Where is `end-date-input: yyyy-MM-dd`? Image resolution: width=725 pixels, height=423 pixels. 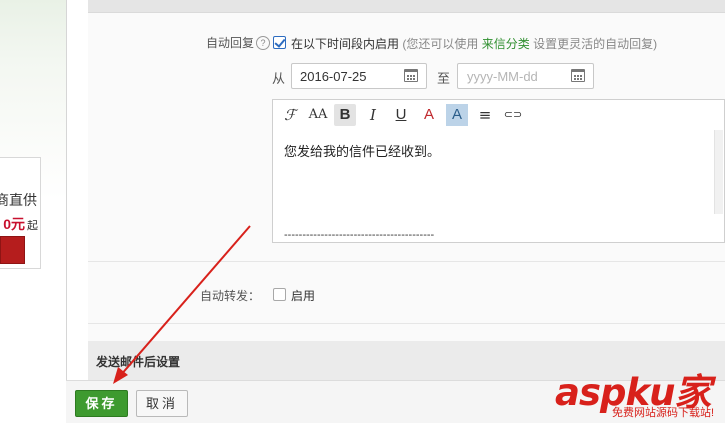 end-date-input: yyyy-MM-dd is located at coordinates (525, 76).